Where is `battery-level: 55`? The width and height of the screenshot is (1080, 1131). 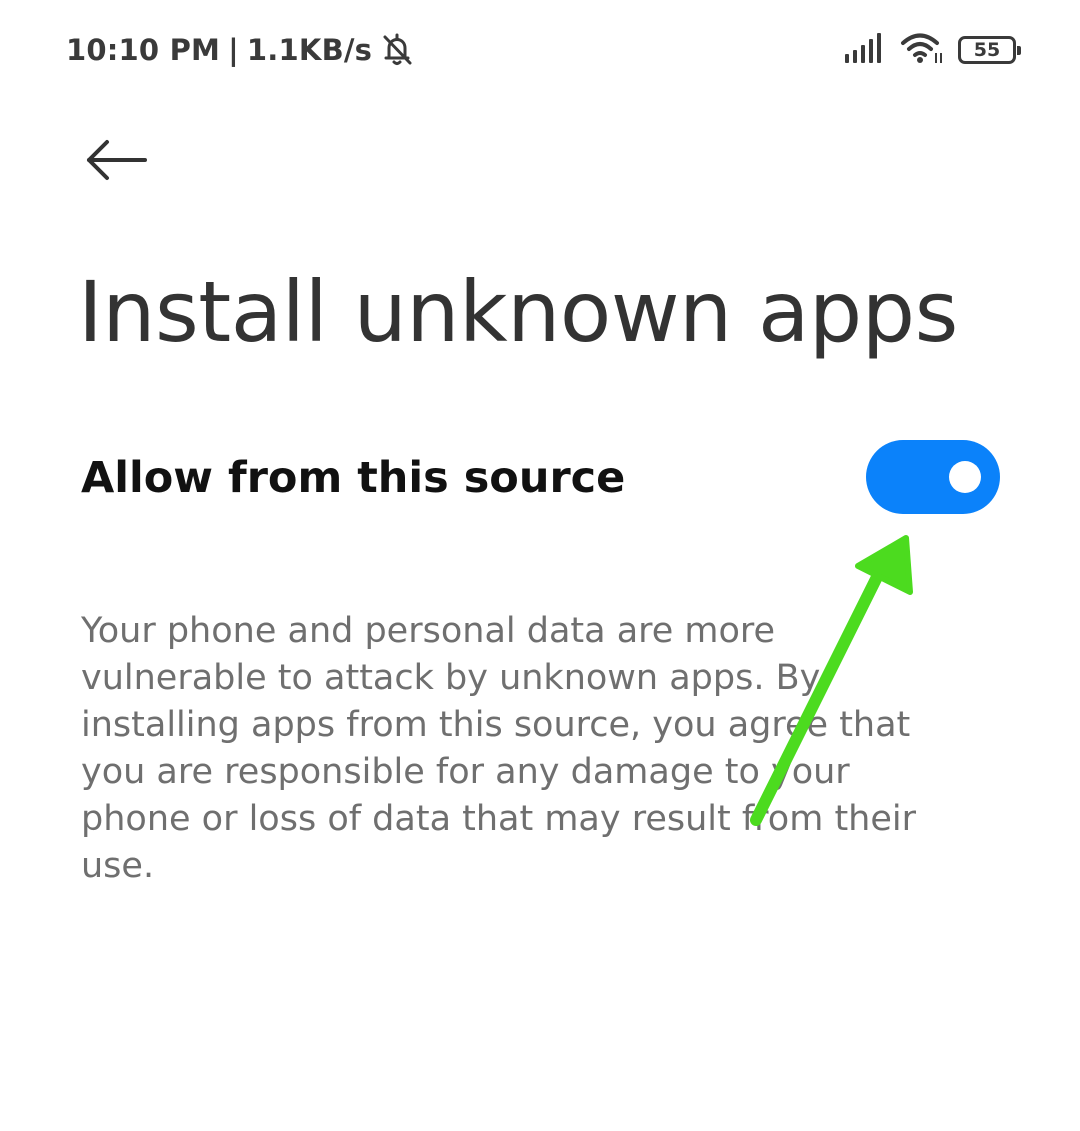 battery-level: 55 is located at coordinates (987, 50).